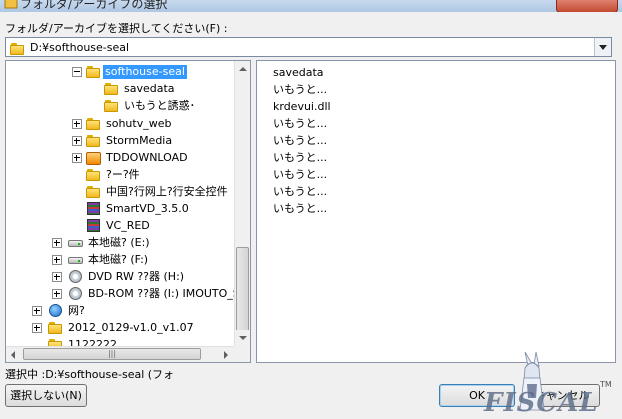 This screenshot has width=622, height=419. I want to click on tree-item-label: savedata, so click(149, 88).